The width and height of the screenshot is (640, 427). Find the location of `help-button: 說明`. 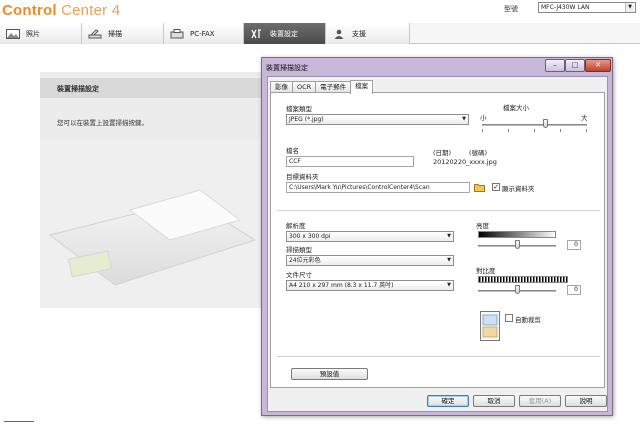

help-button: 說明 is located at coordinates (586, 401).